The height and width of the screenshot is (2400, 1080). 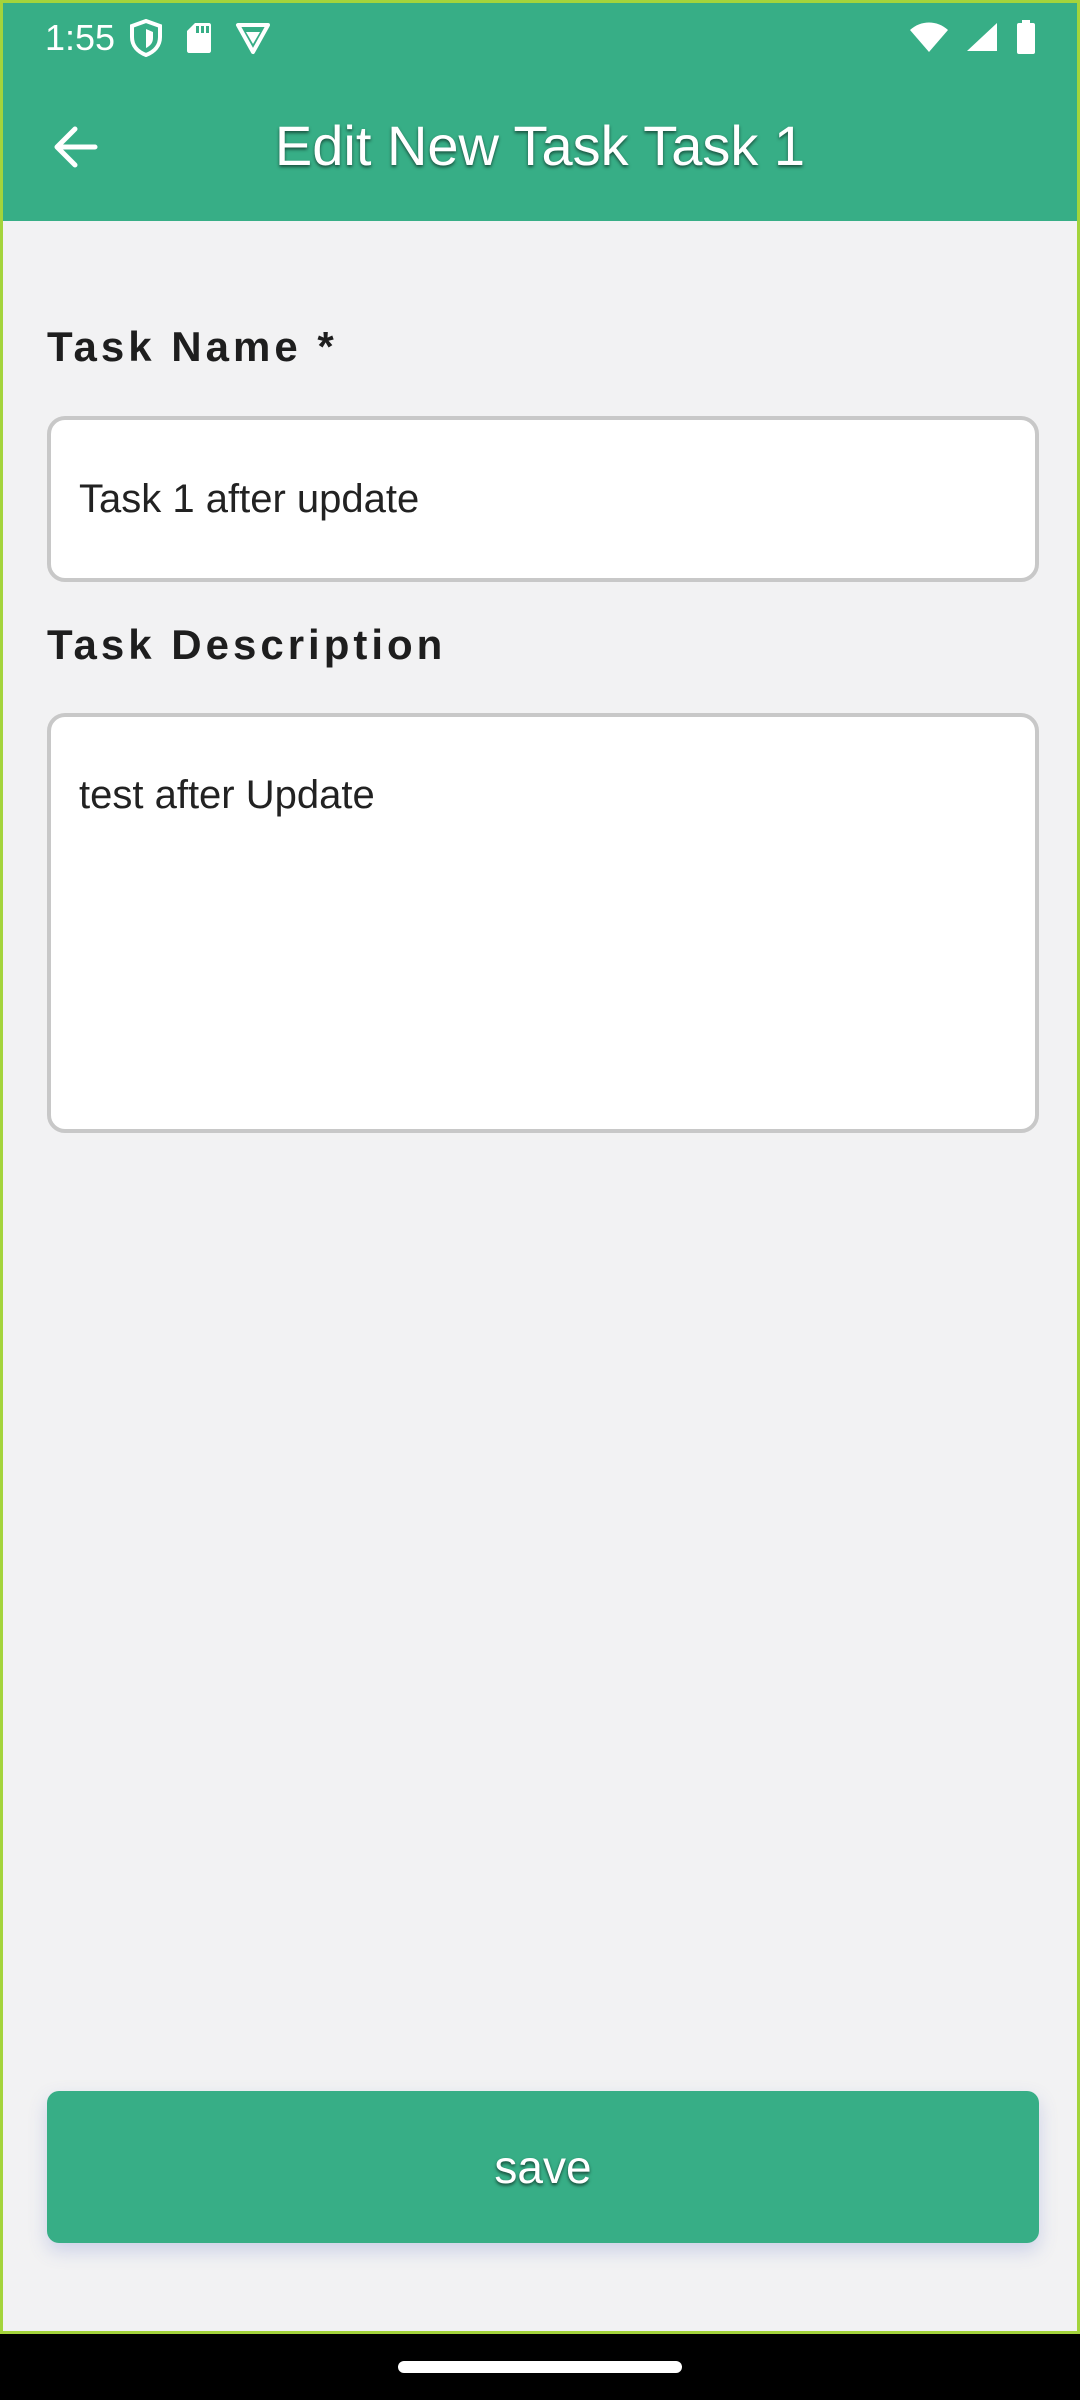 I want to click on status-bar: 1:55, so click(x=540, y=39).